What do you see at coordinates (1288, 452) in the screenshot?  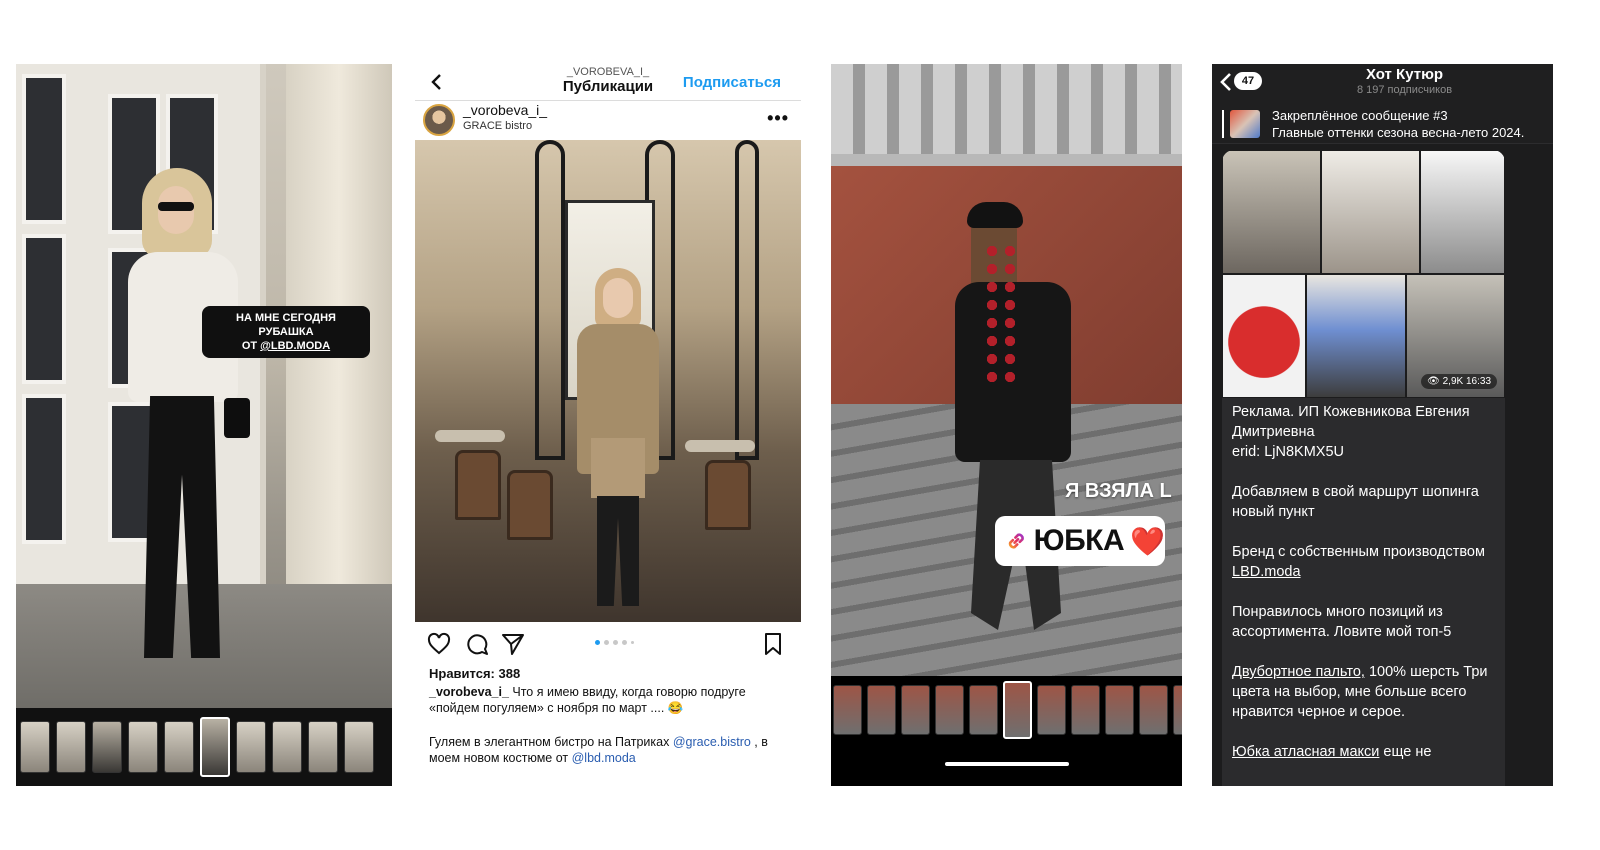 I see `erid: erid: LjN8KMX5U` at bounding box center [1288, 452].